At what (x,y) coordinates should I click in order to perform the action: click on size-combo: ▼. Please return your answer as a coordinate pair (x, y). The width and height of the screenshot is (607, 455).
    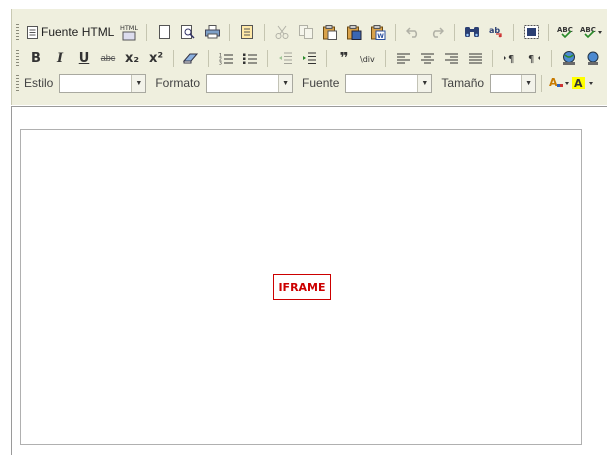
    Looking at the image, I should click on (513, 83).